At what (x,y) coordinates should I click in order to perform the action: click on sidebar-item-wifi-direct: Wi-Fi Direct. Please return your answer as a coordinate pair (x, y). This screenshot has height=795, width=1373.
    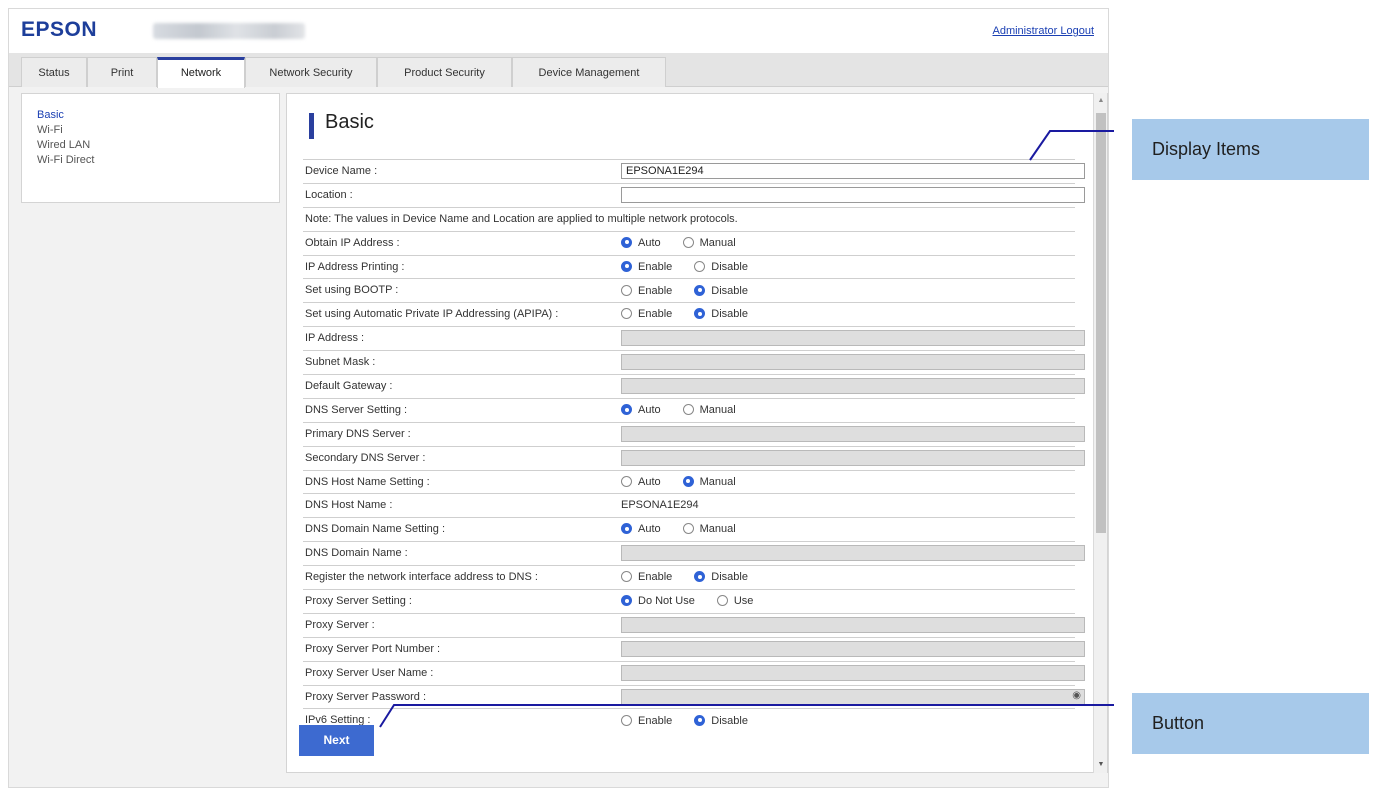
    Looking at the image, I should click on (158, 160).